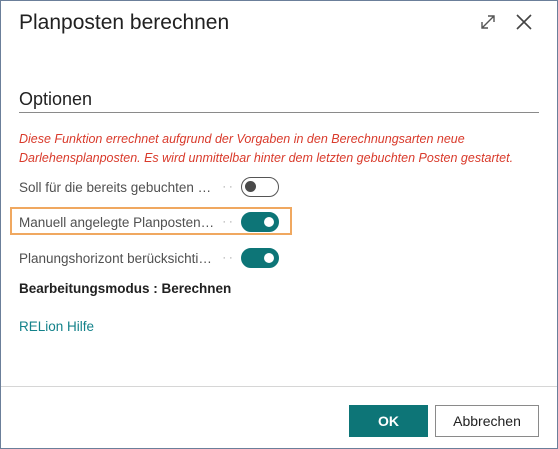 Image resolution: width=558 pixels, height=449 pixels. What do you see at coordinates (118, 258) in the screenshot?
I see `field-label: Planungshorizont berücksichtigen` at bounding box center [118, 258].